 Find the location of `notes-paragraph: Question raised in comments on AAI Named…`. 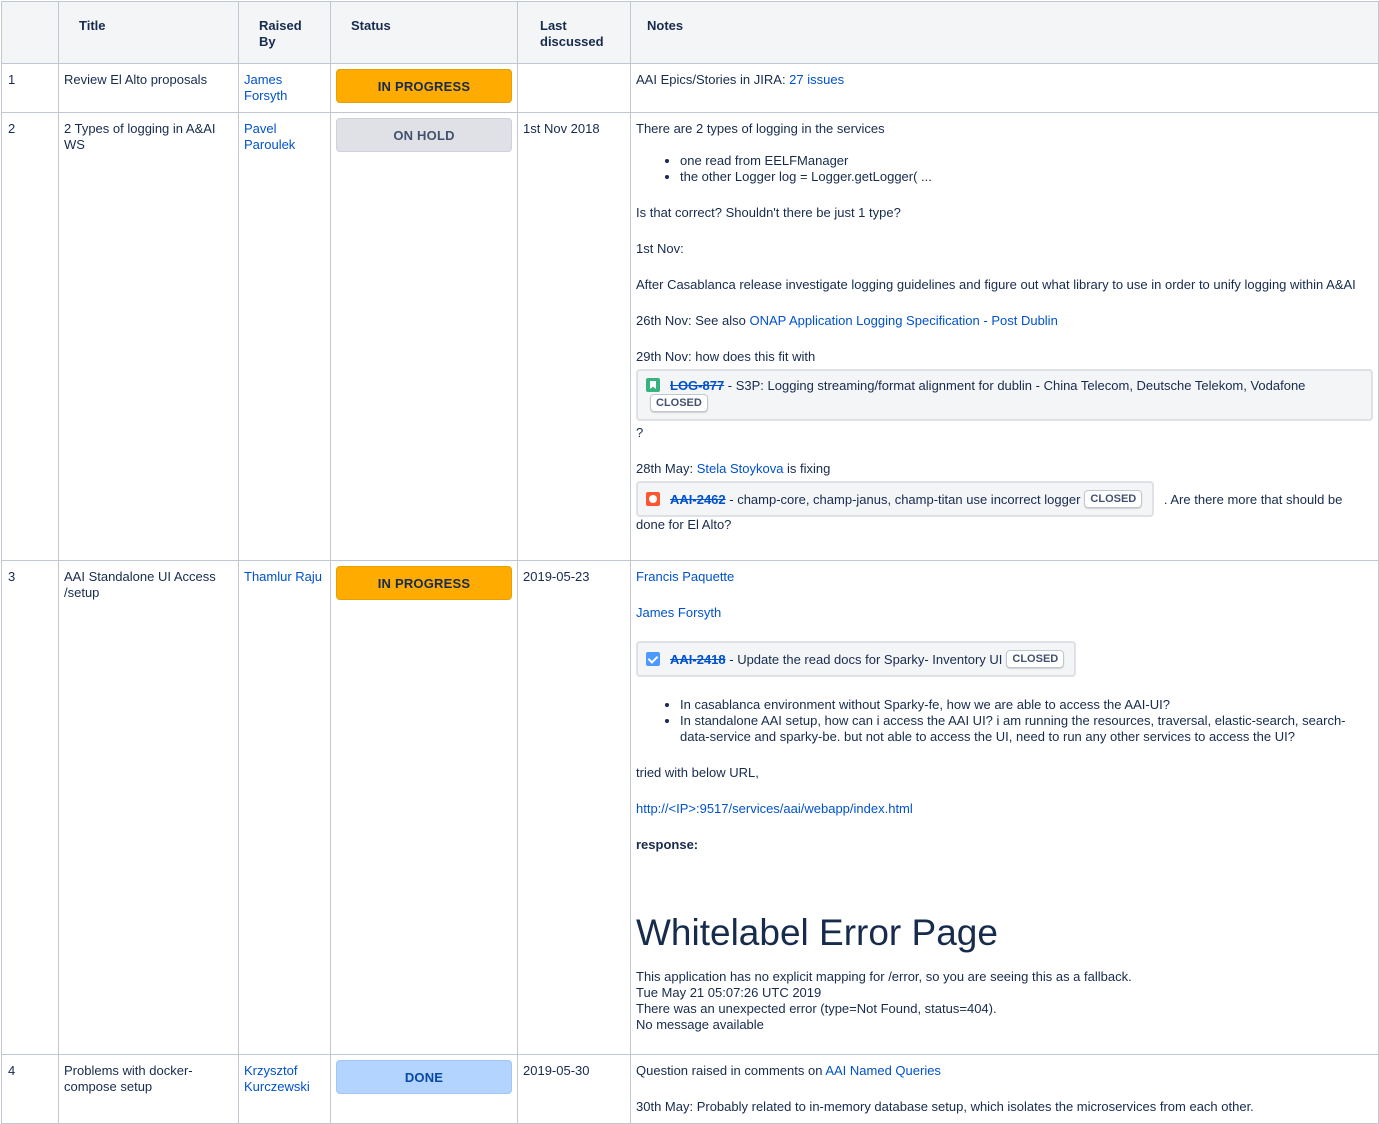

notes-paragraph: Question raised in comments on AAI Named… is located at coordinates (1004, 1071).